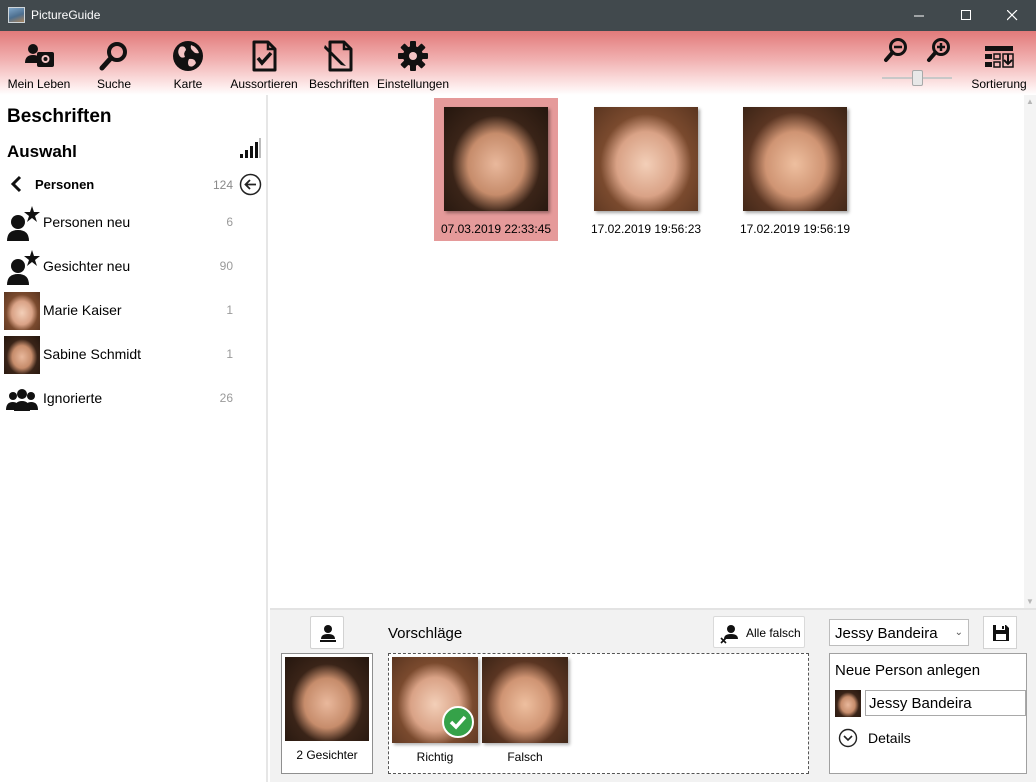 This screenshot has width=1036, height=782. What do you see at coordinates (966, 15) in the screenshot?
I see `maximize-button` at bounding box center [966, 15].